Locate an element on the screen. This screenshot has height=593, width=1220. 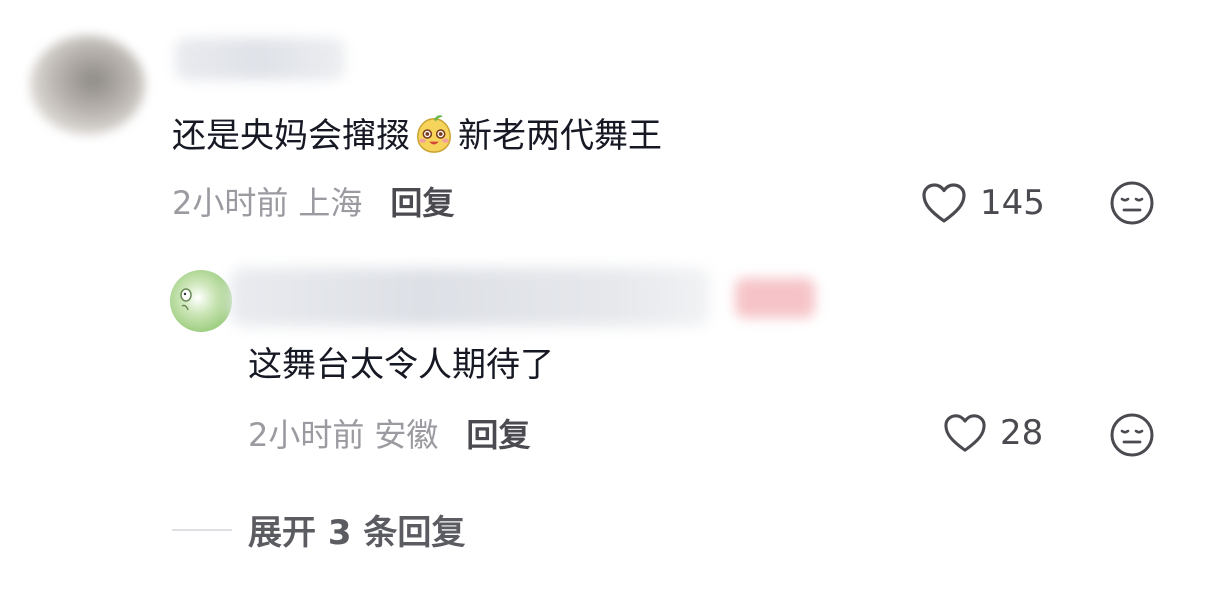
expand-replies-label: 展开 3 条回复 is located at coordinates (357, 533).